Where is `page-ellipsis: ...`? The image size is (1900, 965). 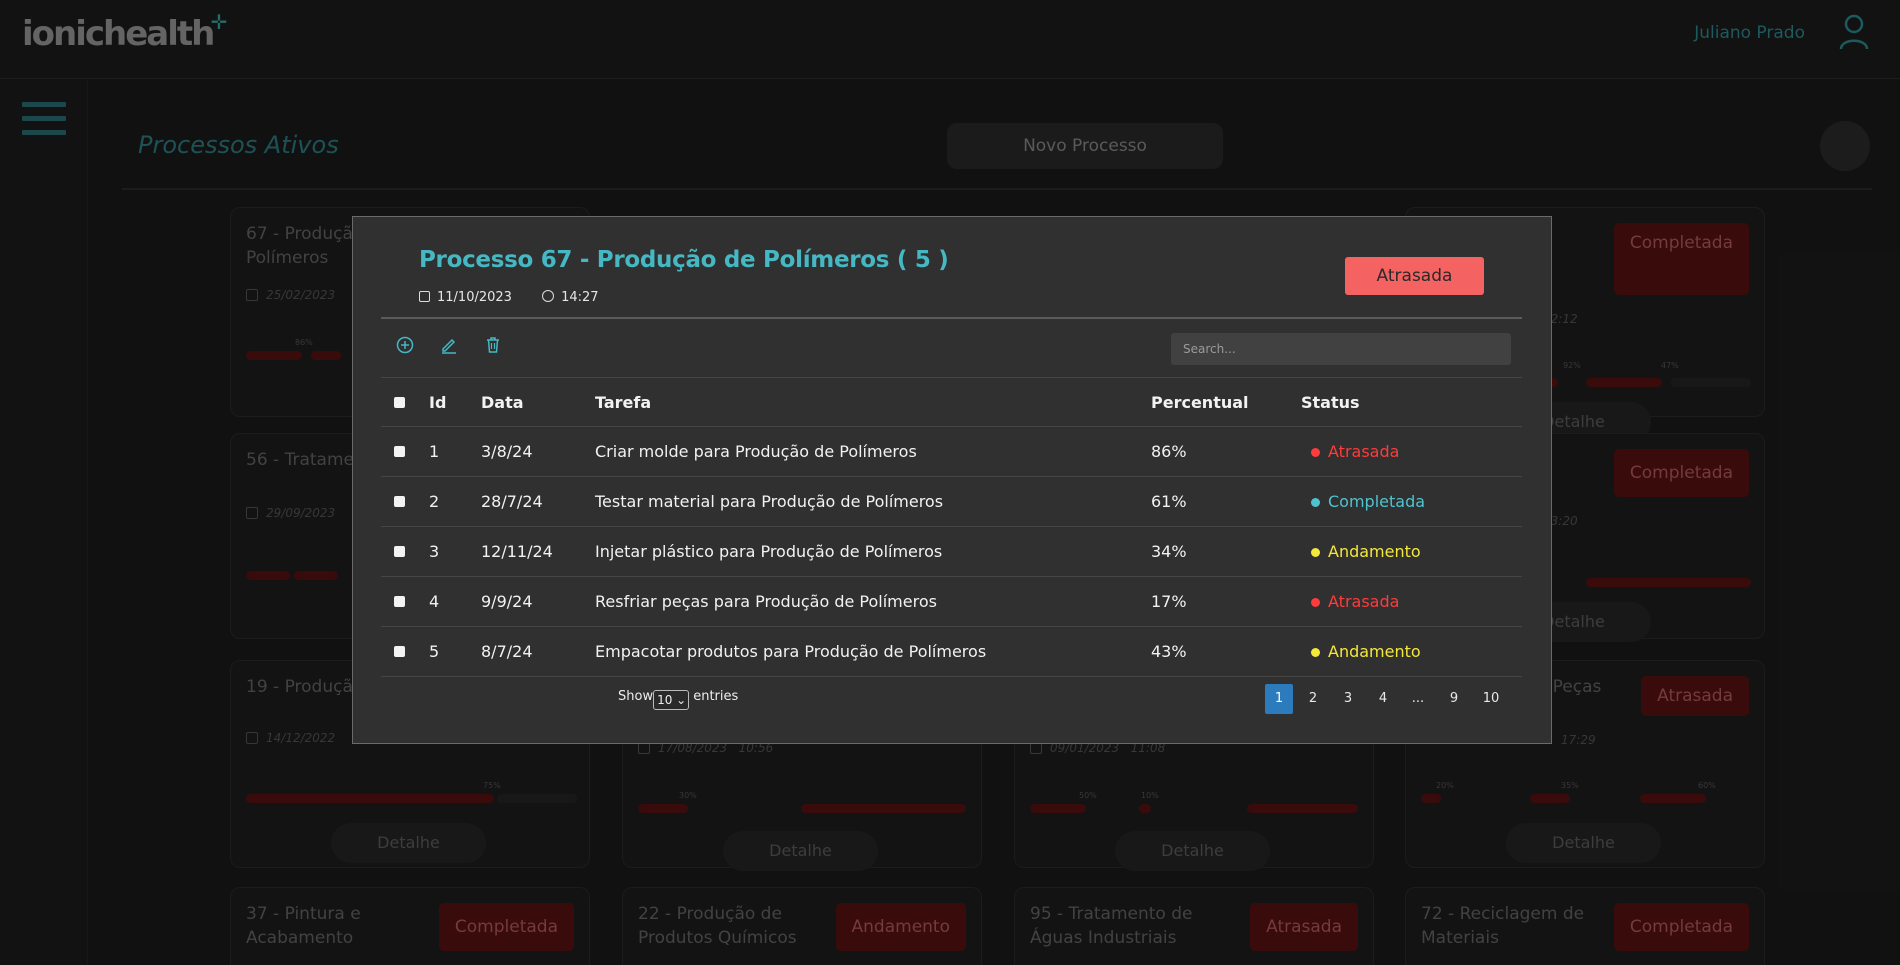 page-ellipsis: ... is located at coordinates (1418, 698).